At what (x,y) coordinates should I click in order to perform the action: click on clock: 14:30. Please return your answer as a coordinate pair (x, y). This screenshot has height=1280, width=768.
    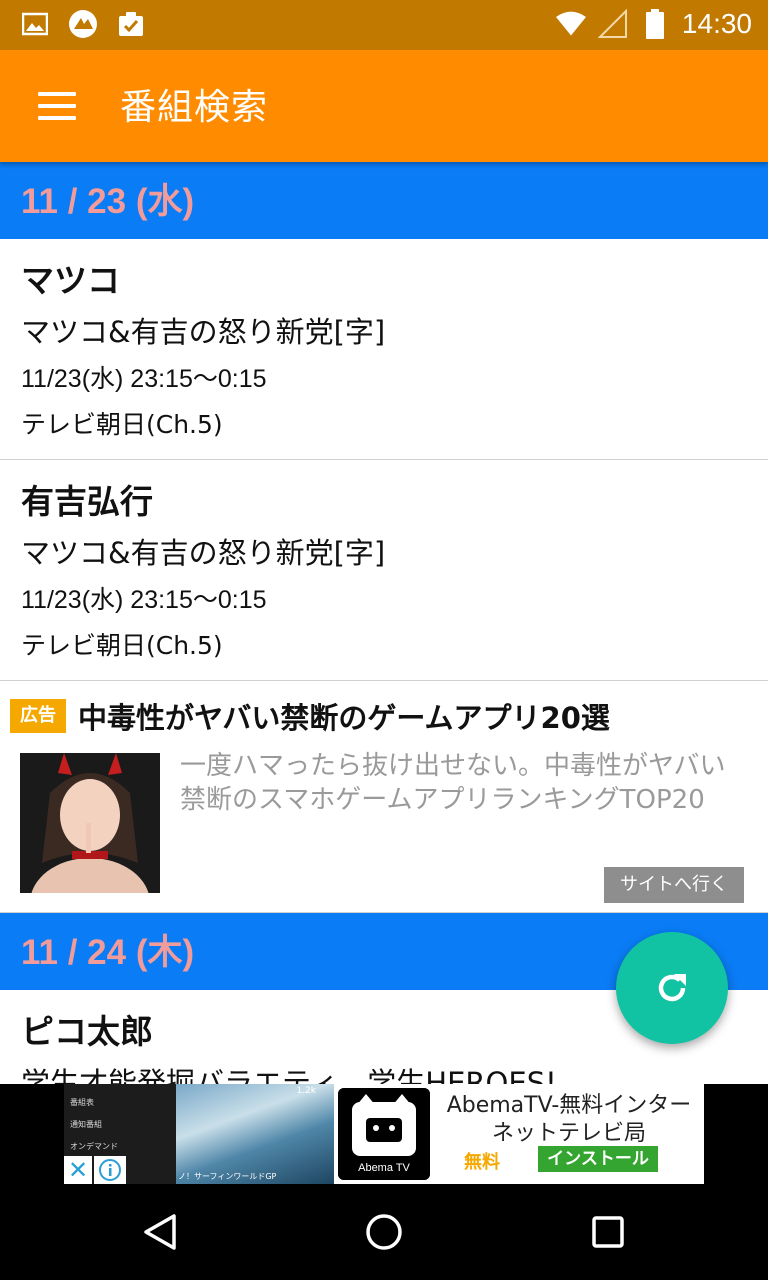
    Looking at the image, I should click on (716, 23).